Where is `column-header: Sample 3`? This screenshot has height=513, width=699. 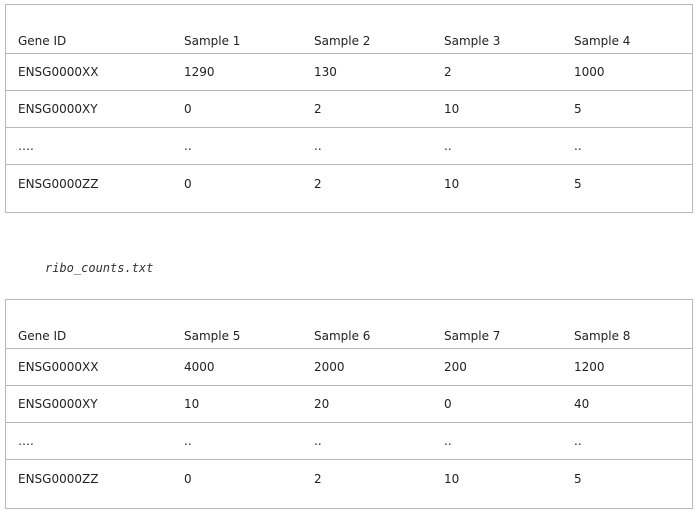 column-header: Sample 3 is located at coordinates (472, 41).